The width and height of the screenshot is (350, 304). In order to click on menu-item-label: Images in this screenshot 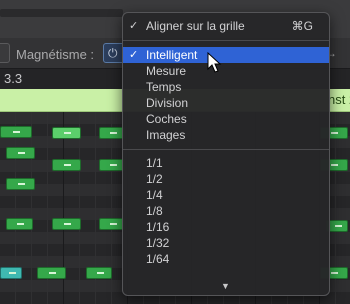, I will do `click(166, 135)`.